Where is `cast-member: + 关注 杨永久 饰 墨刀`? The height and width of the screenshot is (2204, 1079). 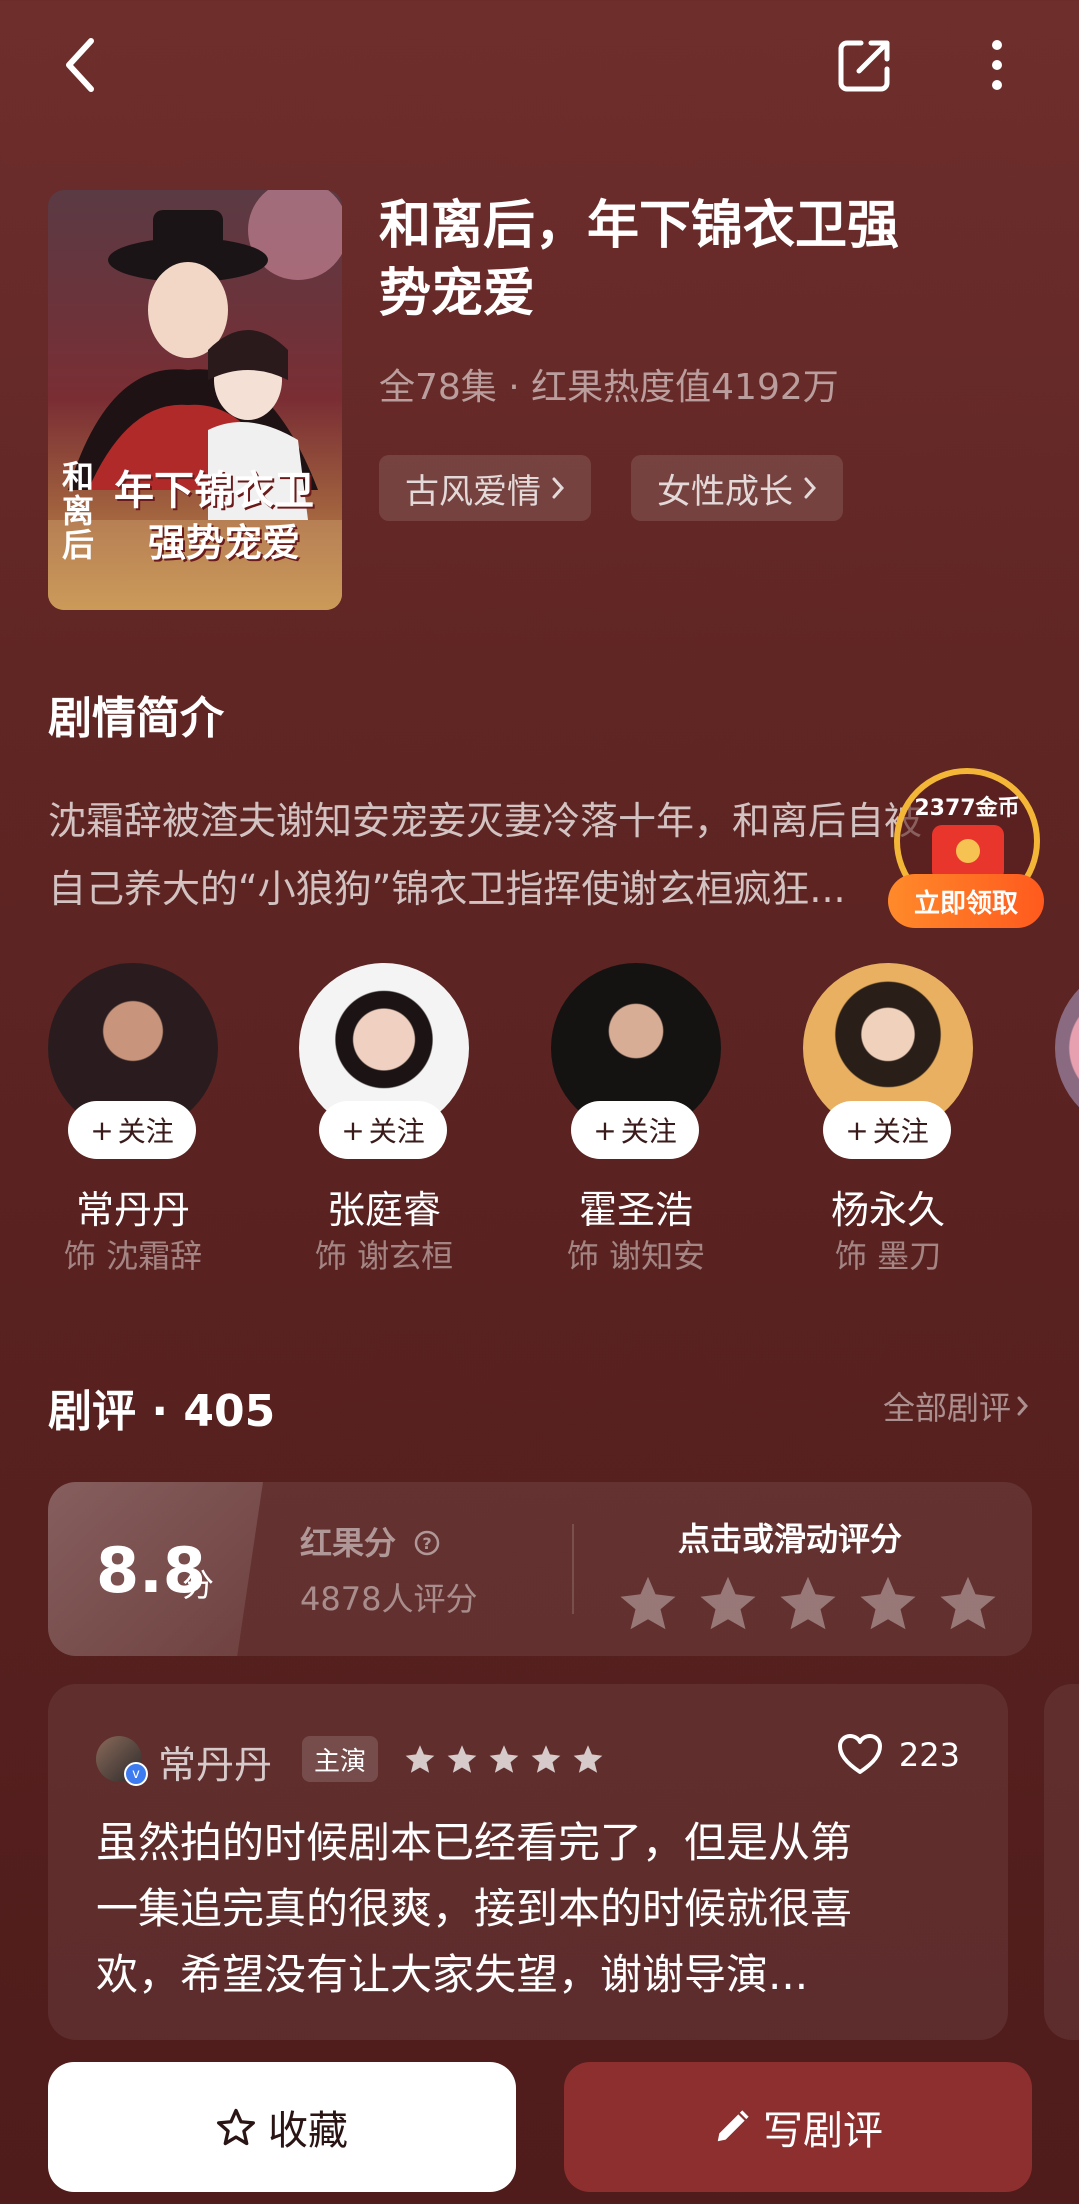
cast-member: + 关注 杨永久 饰 墨刀 is located at coordinates (888, 1119).